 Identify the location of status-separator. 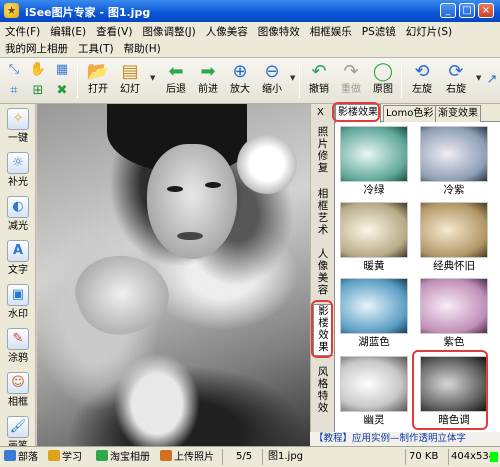
(262, 457).